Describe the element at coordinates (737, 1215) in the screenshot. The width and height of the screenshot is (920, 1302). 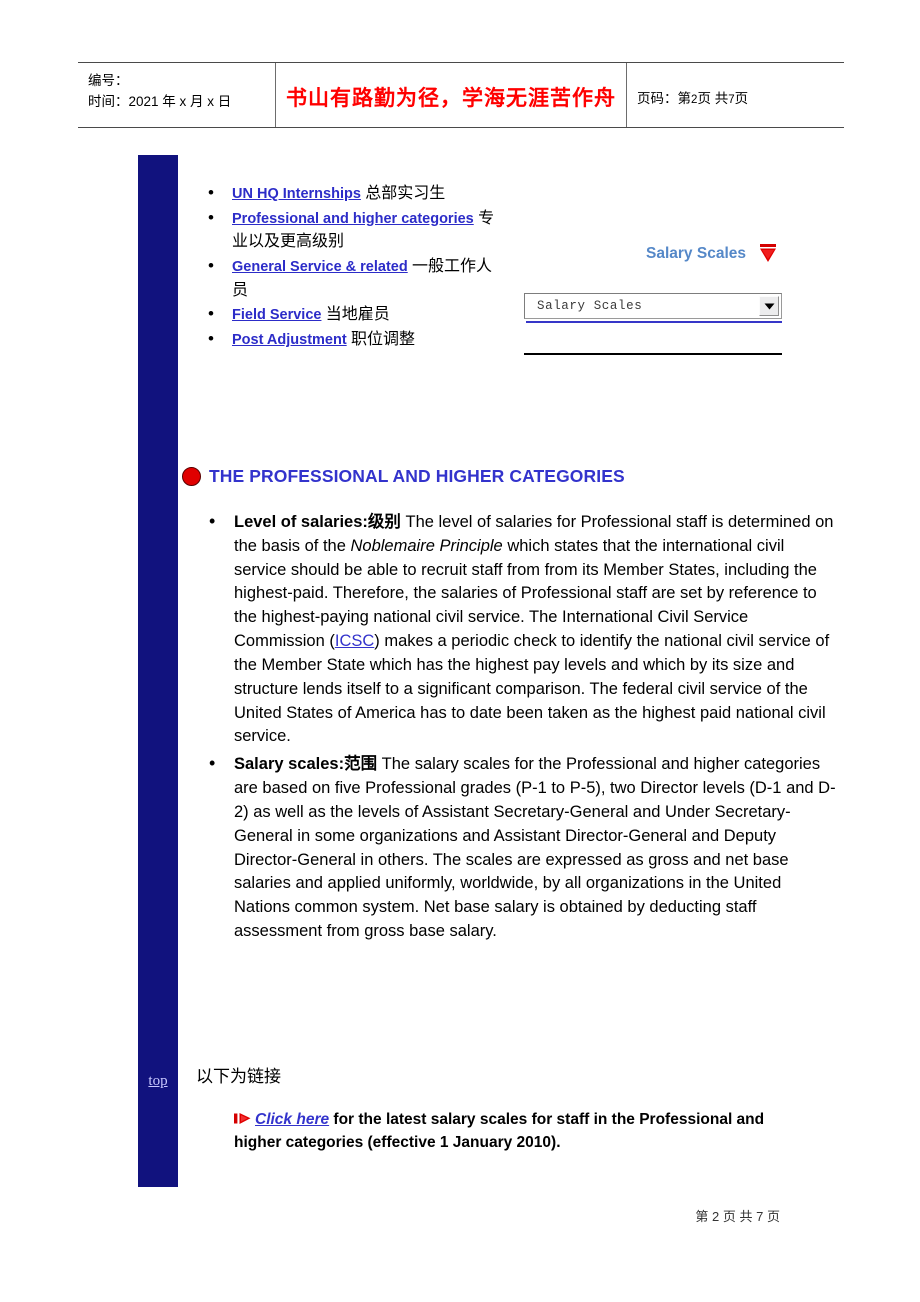
I see `page-footer: 第 2 页 共 7 页` at that location.